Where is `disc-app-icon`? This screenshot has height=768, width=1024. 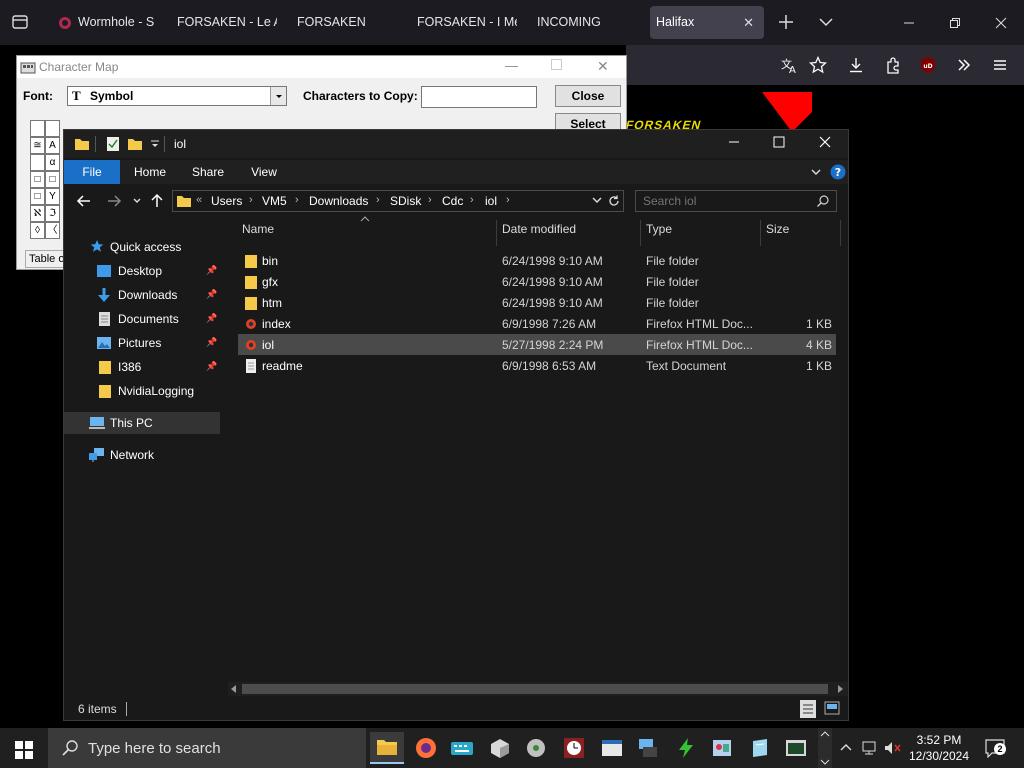 disc-app-icon is located at coordinates (536, 748).